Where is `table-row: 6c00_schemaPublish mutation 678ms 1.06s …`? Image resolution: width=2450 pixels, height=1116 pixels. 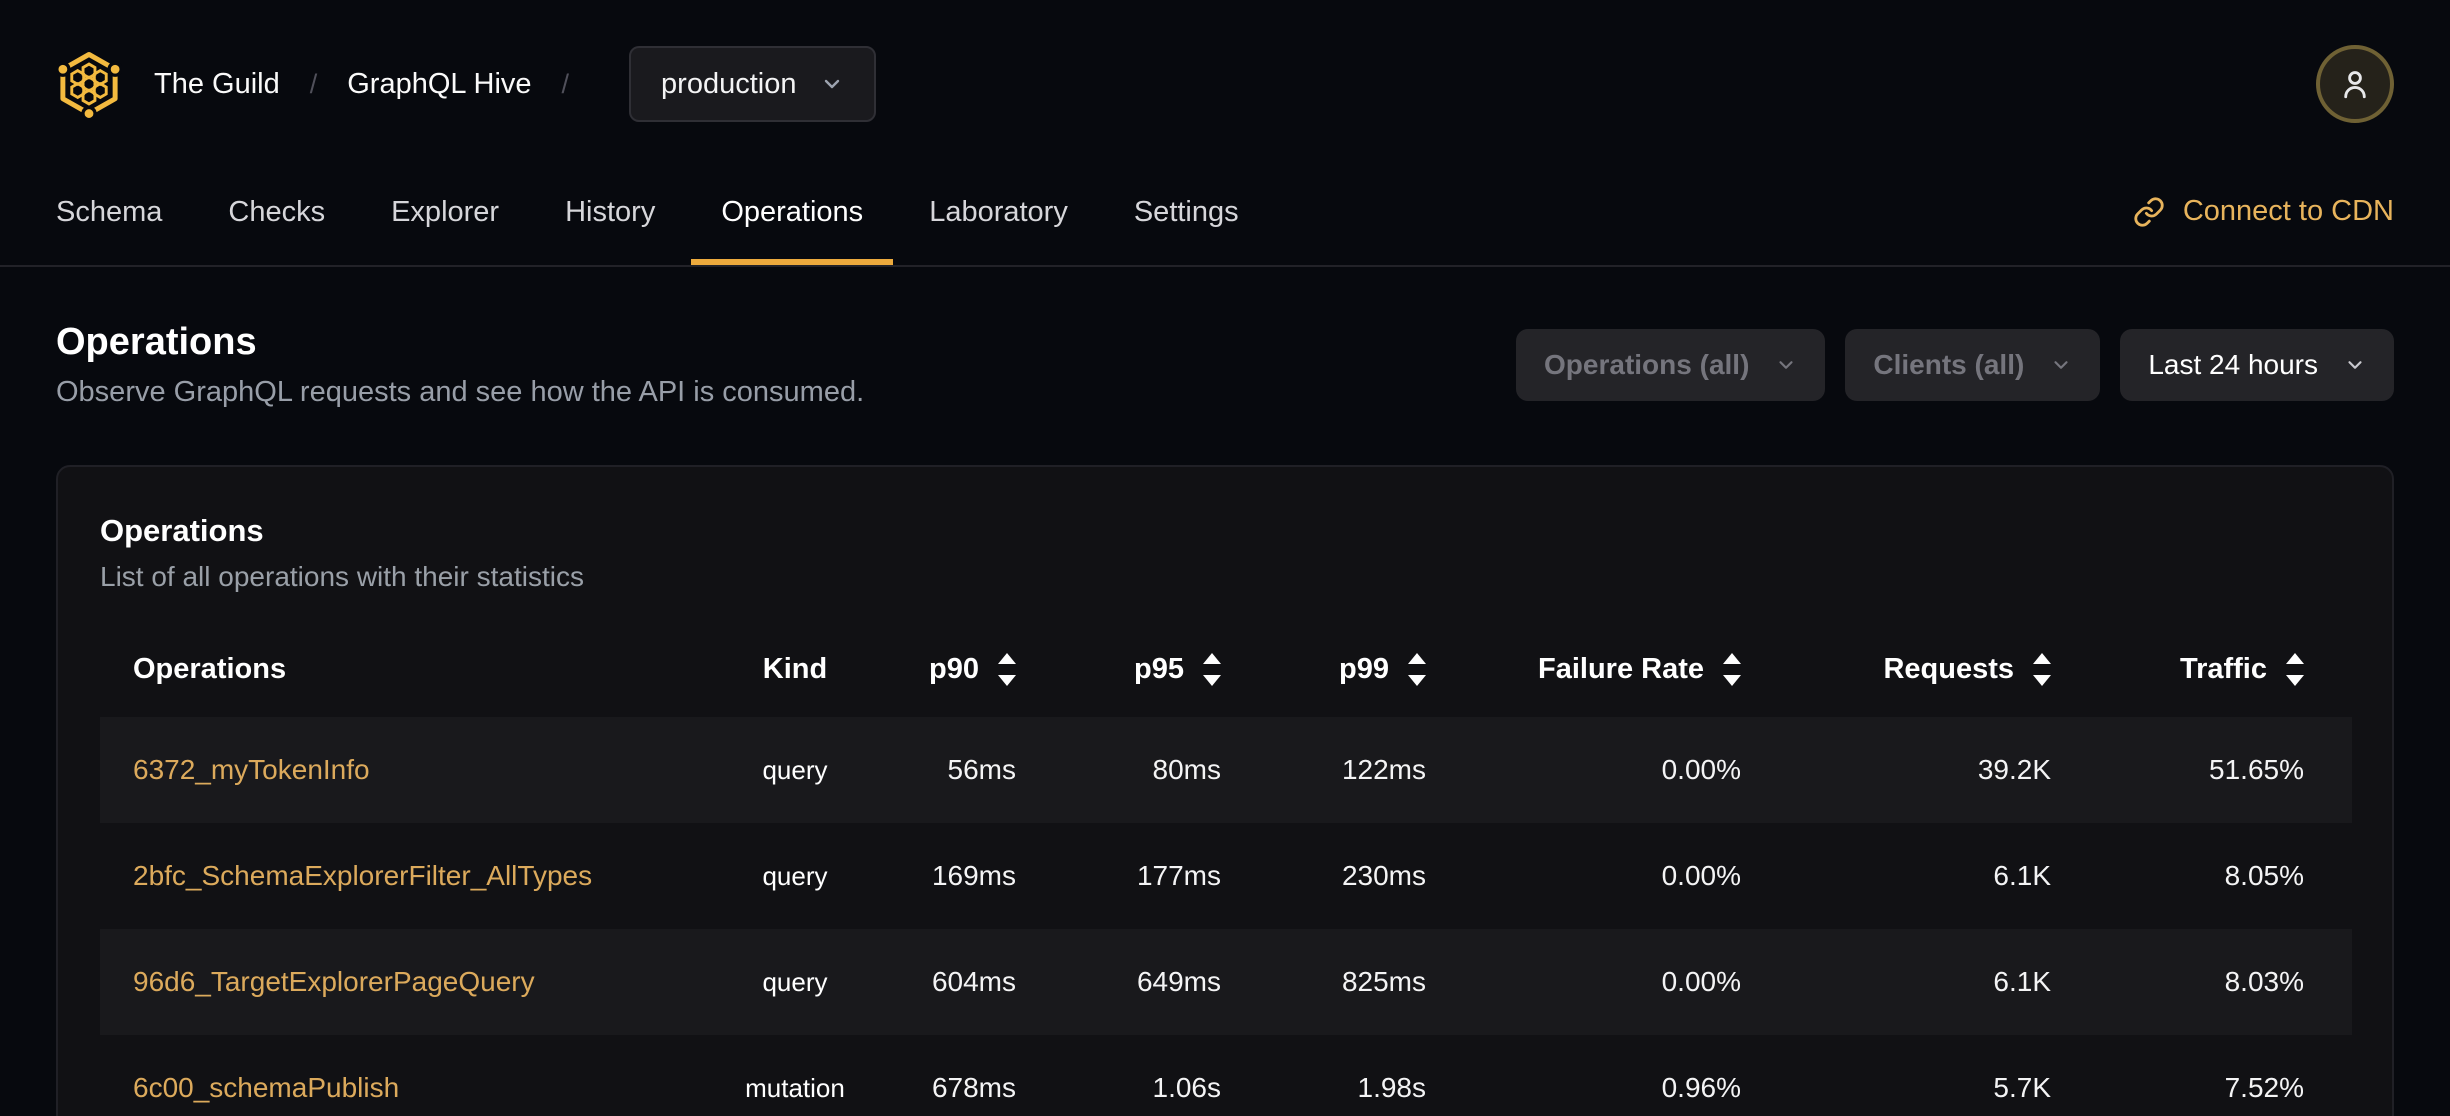 table-row: 6c00_schemaPublish mutation 678ms 1.06s … is located at coordinates (1226, 1075).